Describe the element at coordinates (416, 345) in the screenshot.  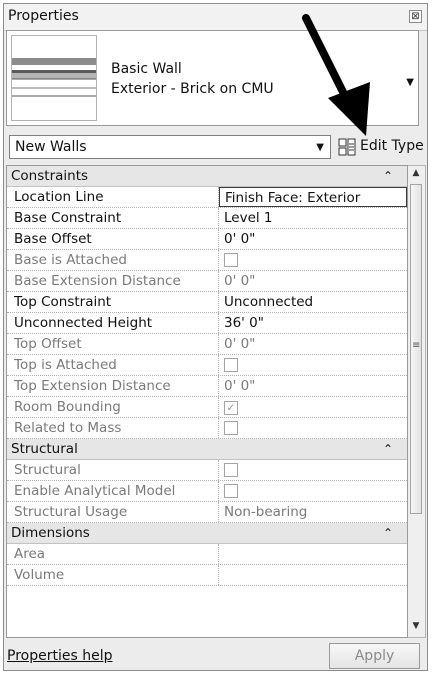
I see `grip-icon: ≡` at that location.